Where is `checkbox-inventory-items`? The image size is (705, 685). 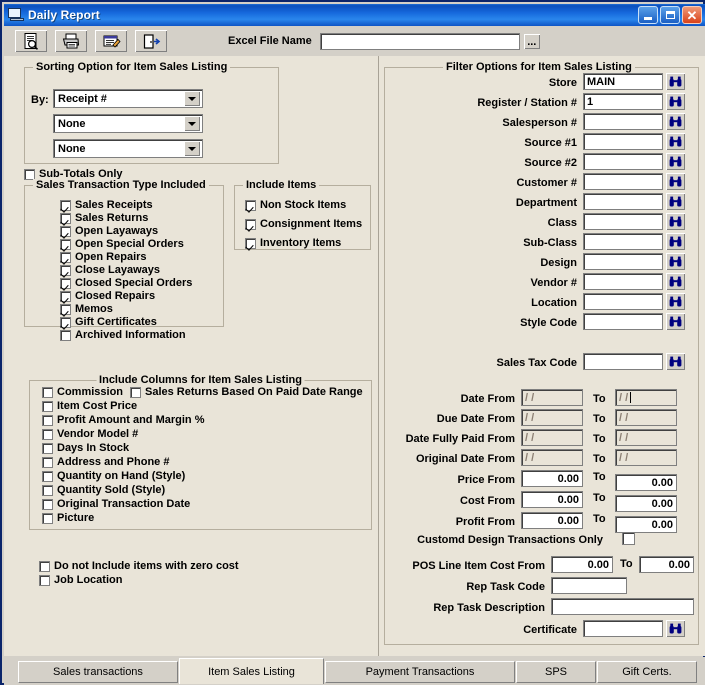 checkbox-inventory-items is located at coordinates (250, 243).